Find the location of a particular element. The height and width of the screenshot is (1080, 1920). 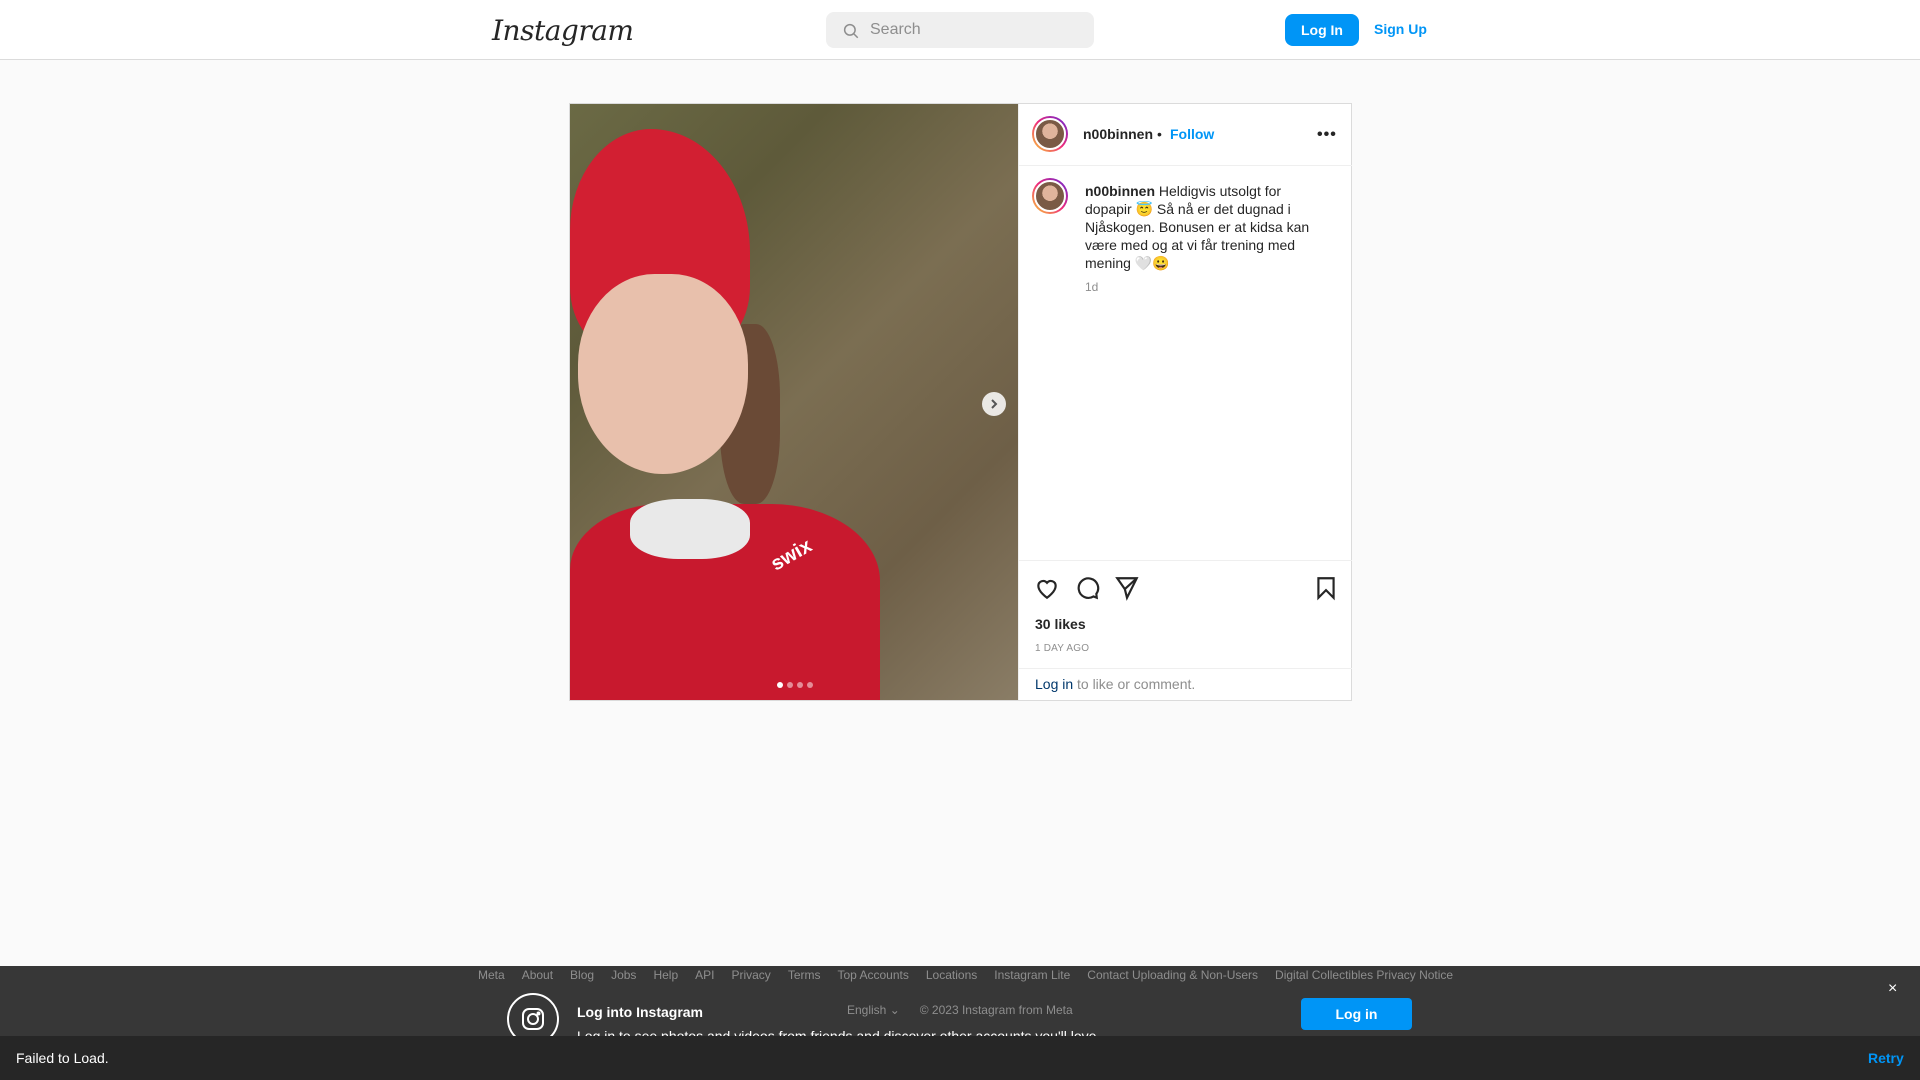

heart-icon is located at coordinates (1047, 588).